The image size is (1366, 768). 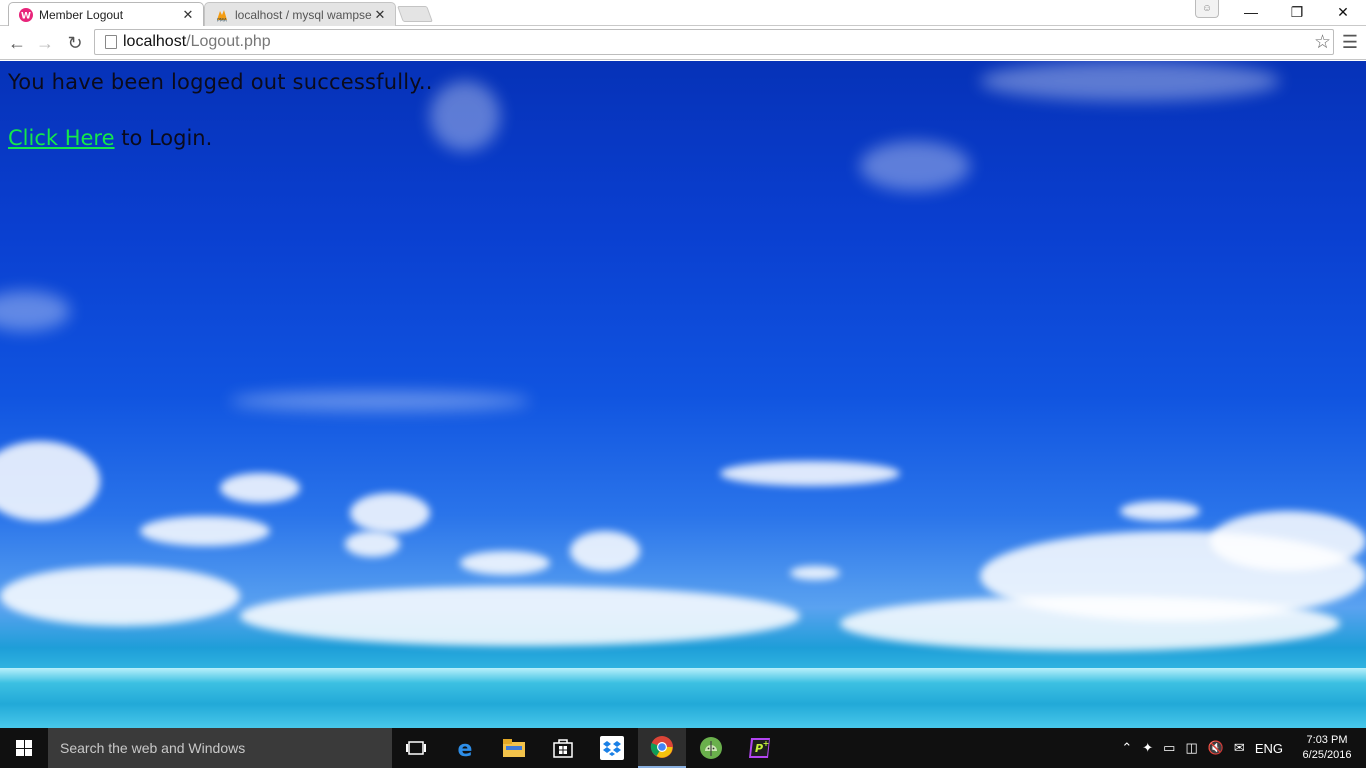 I want to click on tab-member-logout: W Member Logout ✕, so click(x=106, y=14).